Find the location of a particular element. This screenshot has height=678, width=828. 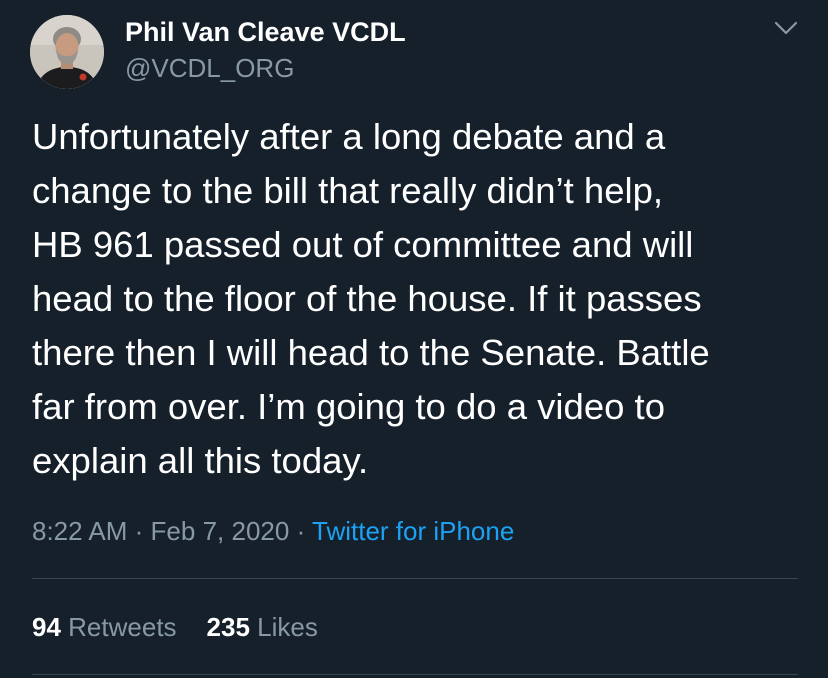

tweet-stats: 94 Retweets 235 Likes is located at coordinates (175, 627).